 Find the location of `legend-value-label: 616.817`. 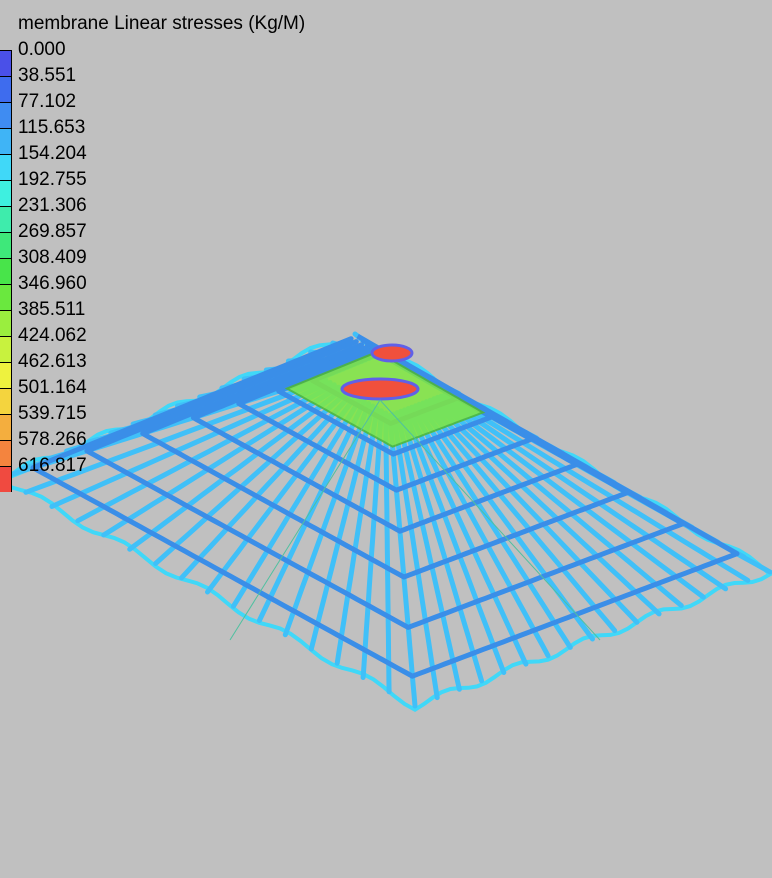

legend-value-label: 616.817 is located at coordinates (52, 465).